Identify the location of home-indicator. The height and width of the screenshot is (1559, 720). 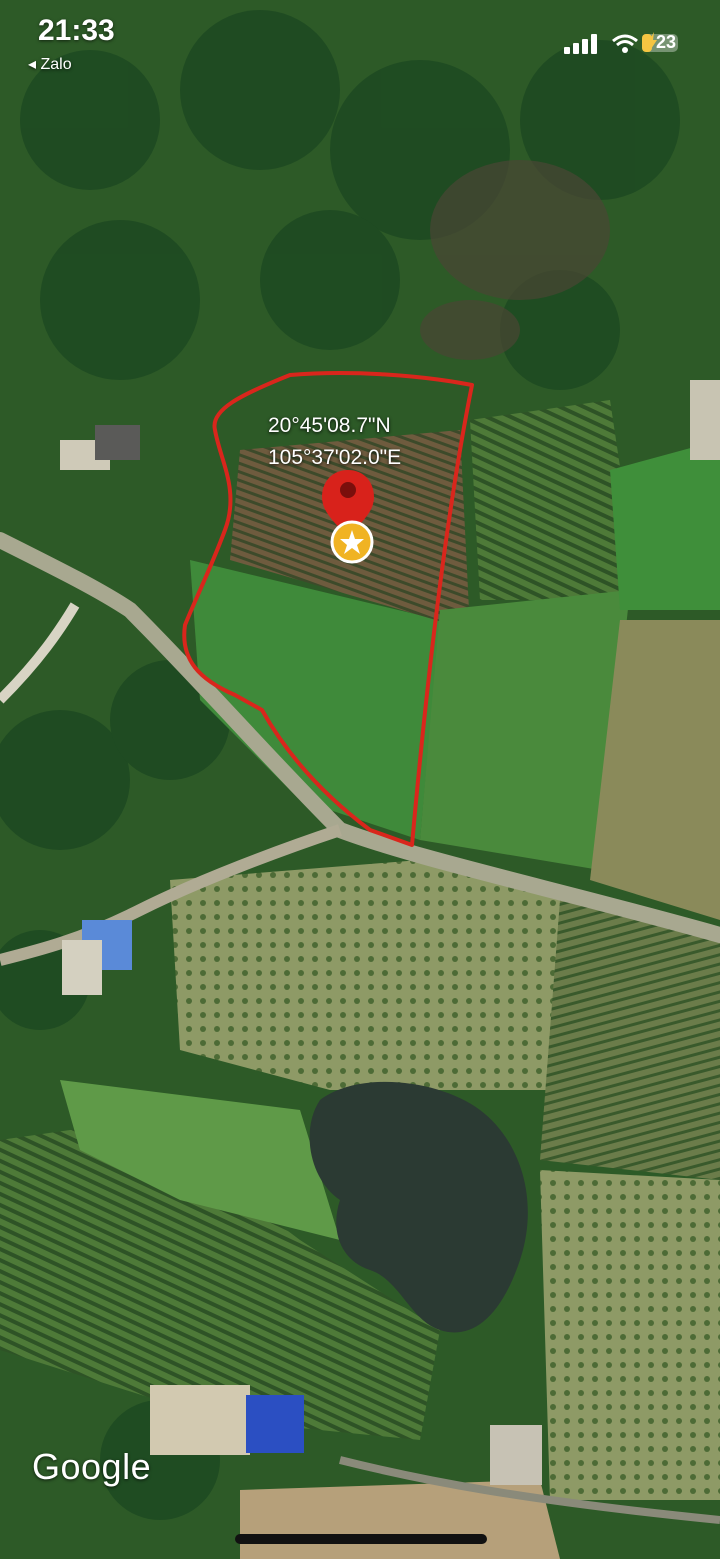
(361, 1539).